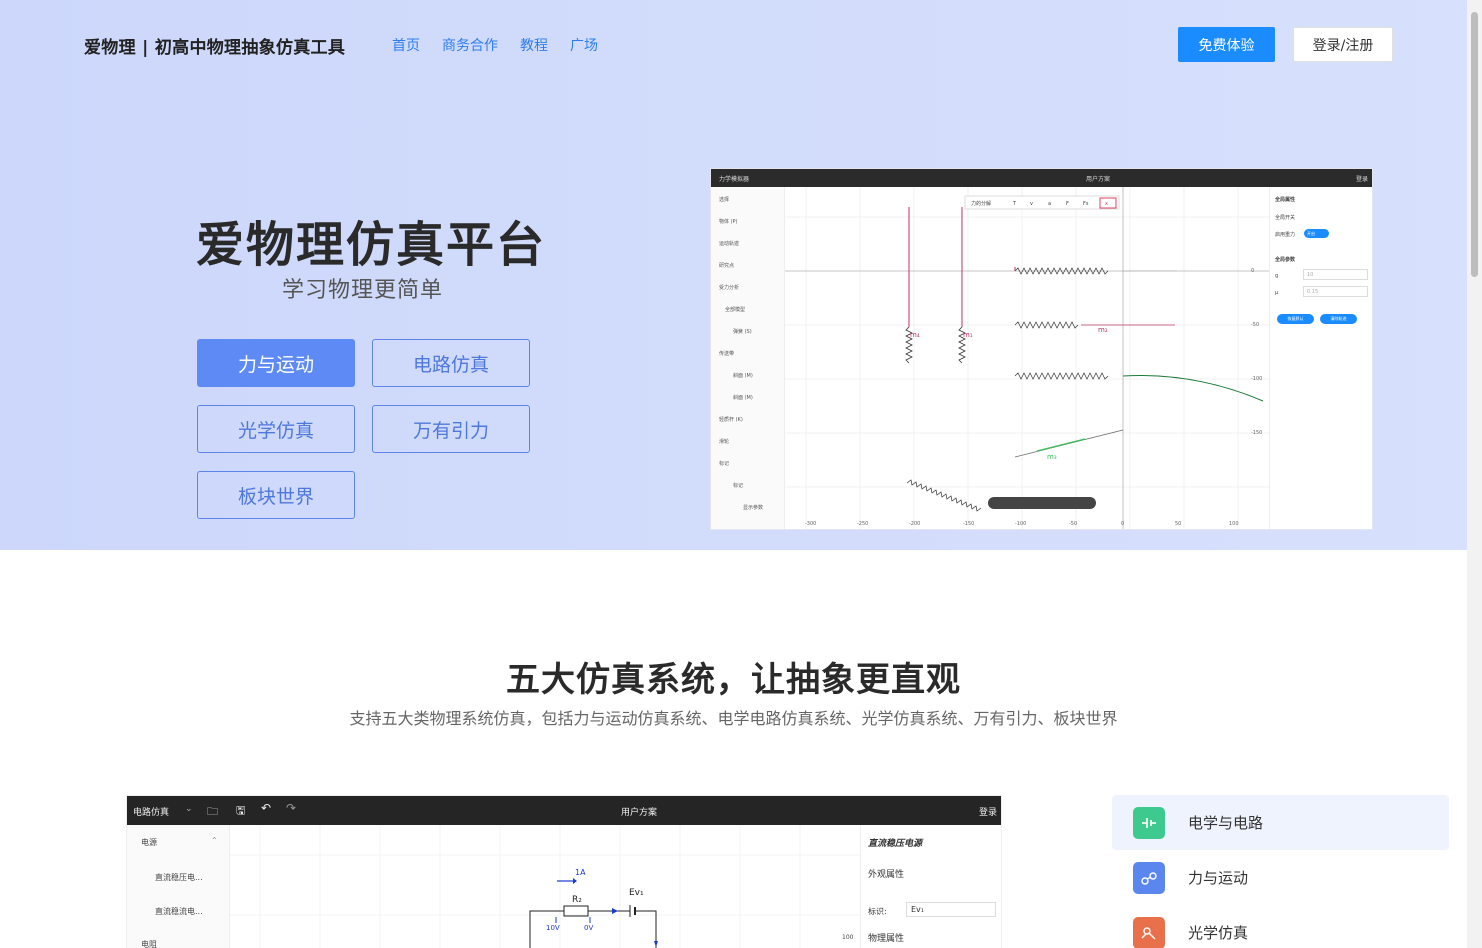 This screenshot has width=1482, height=948. I want to click on current-label: 1A, so click(580, 872).